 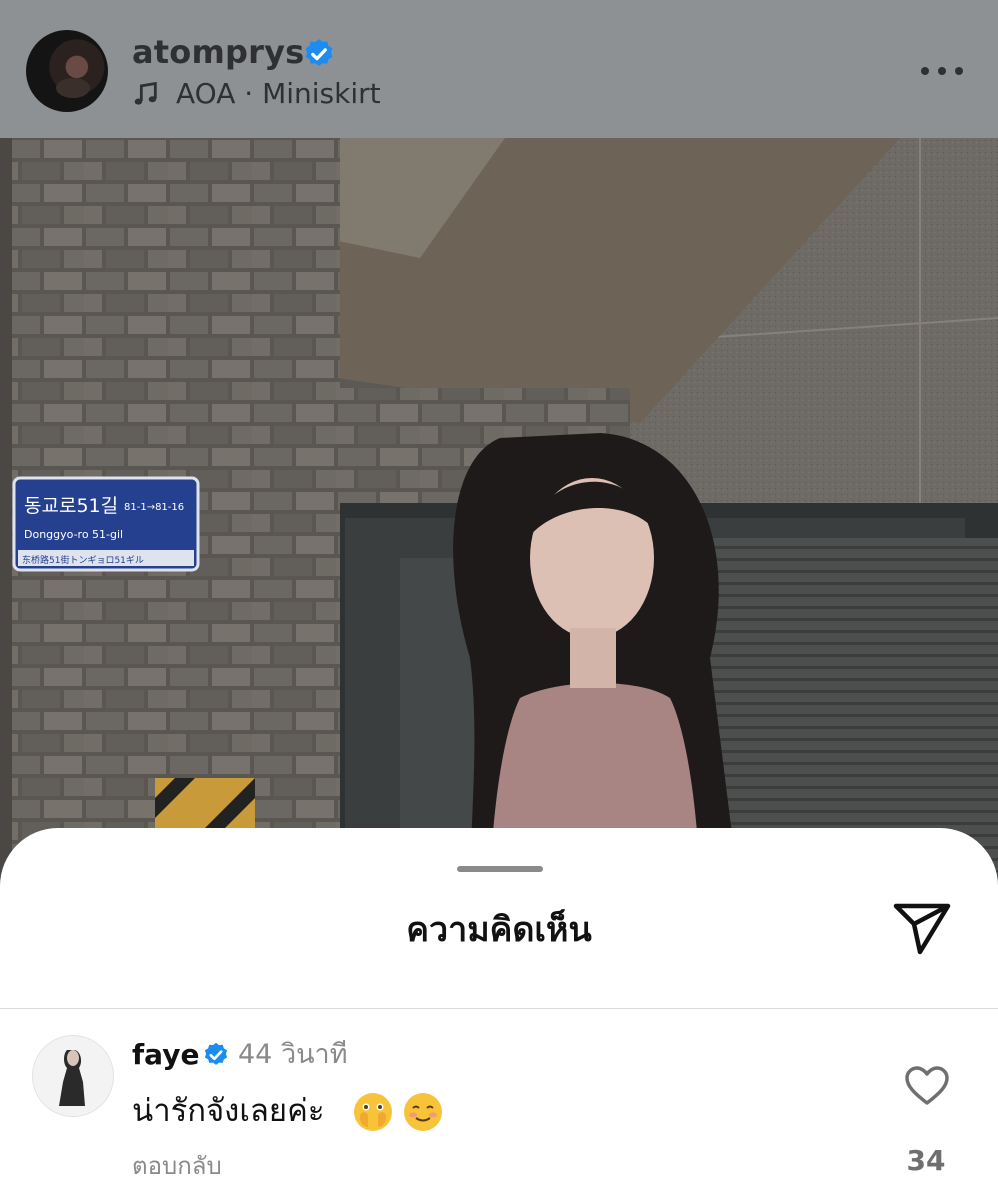 What do you see at coordinates (499, 69) in the screenshot?
I see `post-header: atomprys AOA · Miniskirt` at bounding box center [499, 69].